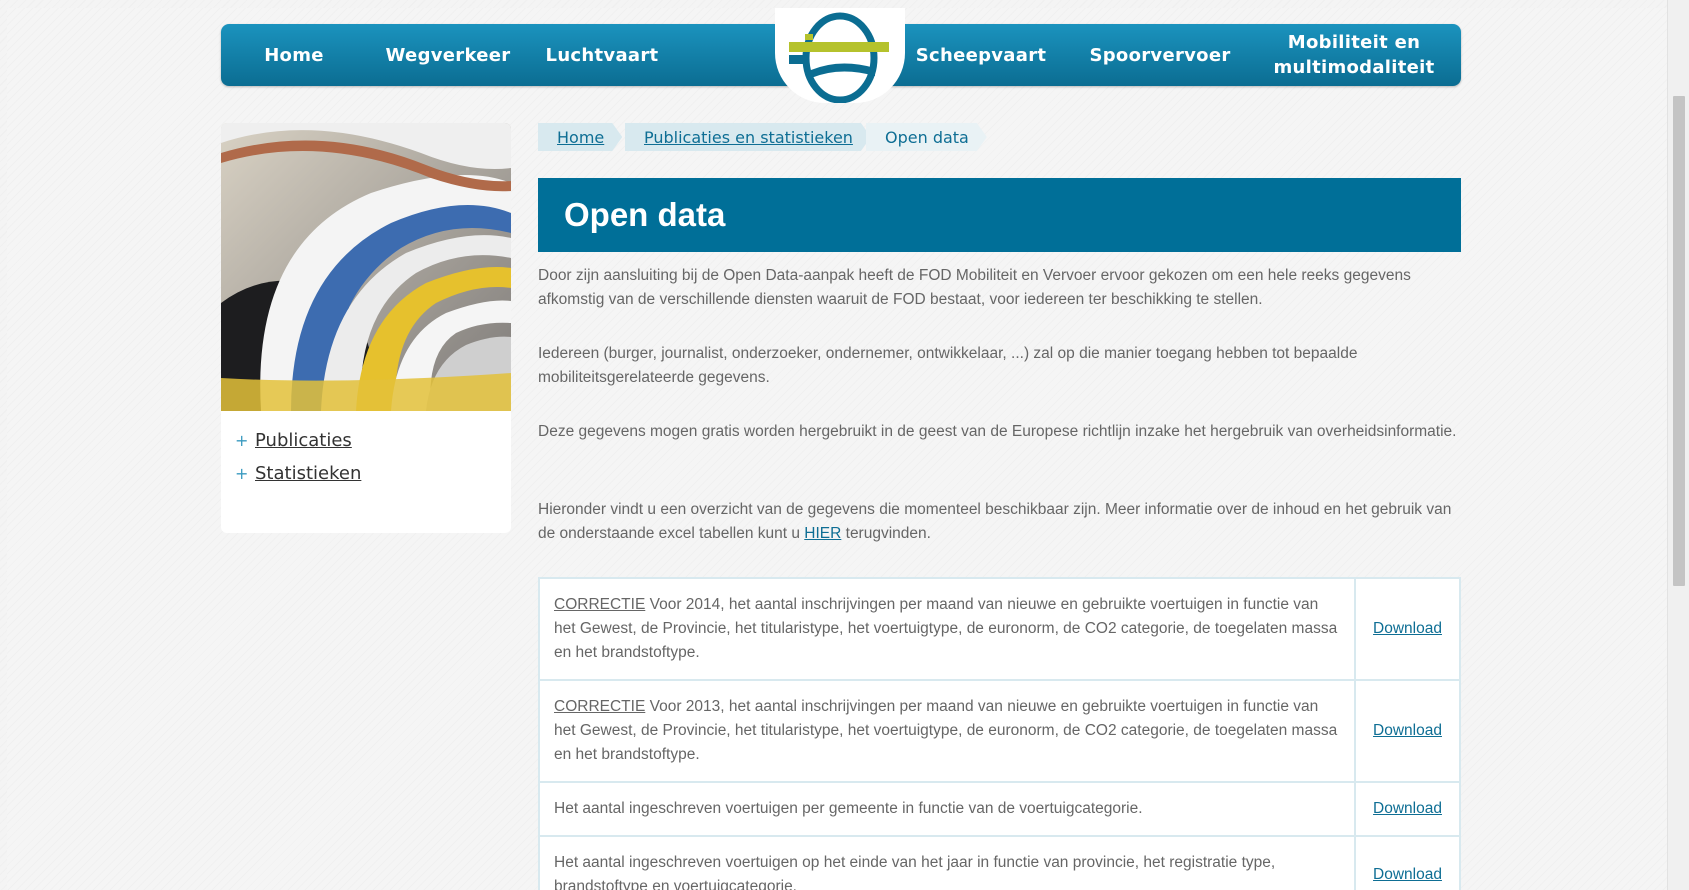 The height and width of the screenshot is (890, 1689). I want to click on nav-item-home: Home, so click(294, 55).